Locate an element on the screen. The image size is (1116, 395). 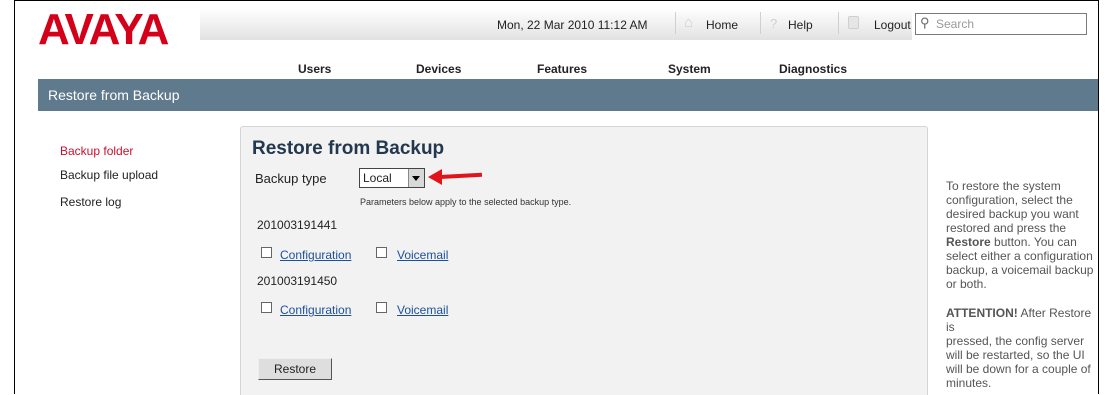
sidebar-item-backup-file-upload: Backup file upload is located at coordinates (109, 175).